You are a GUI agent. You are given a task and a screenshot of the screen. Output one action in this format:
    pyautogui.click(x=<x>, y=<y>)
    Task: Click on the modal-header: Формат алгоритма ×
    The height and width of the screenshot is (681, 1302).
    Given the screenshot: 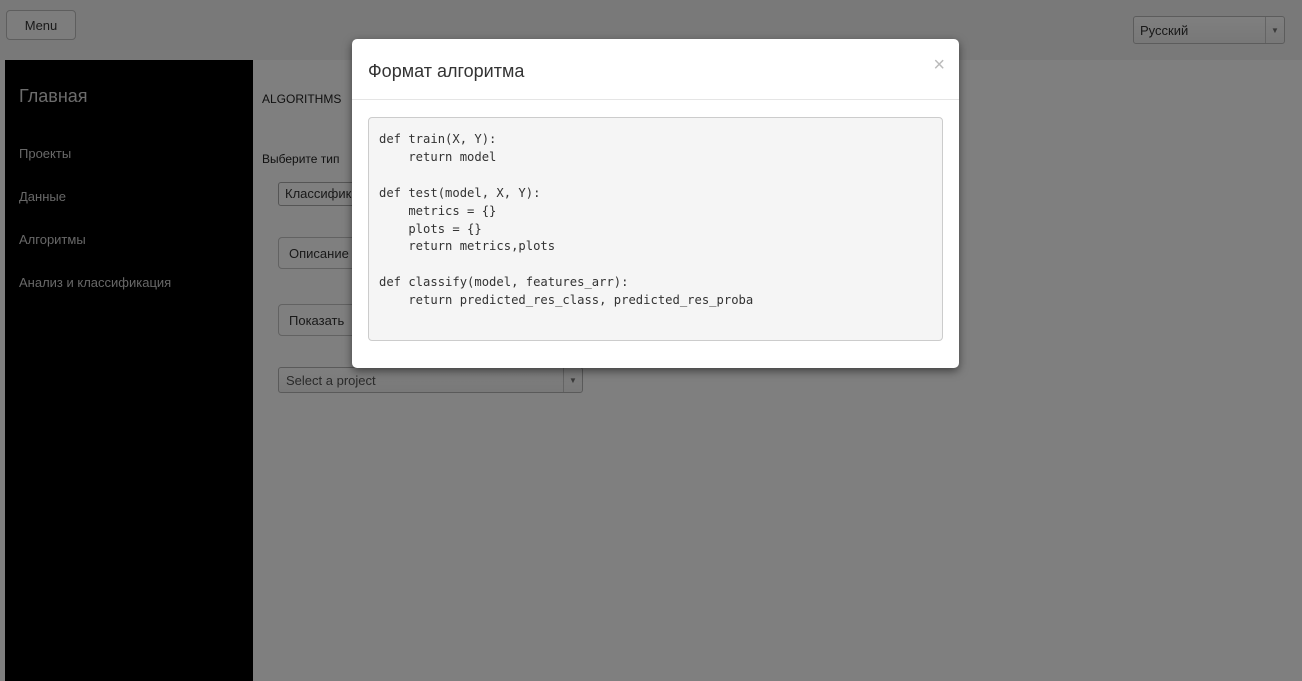 What is the action you would take?
    pyautogui.click(x=655, y=69)
    